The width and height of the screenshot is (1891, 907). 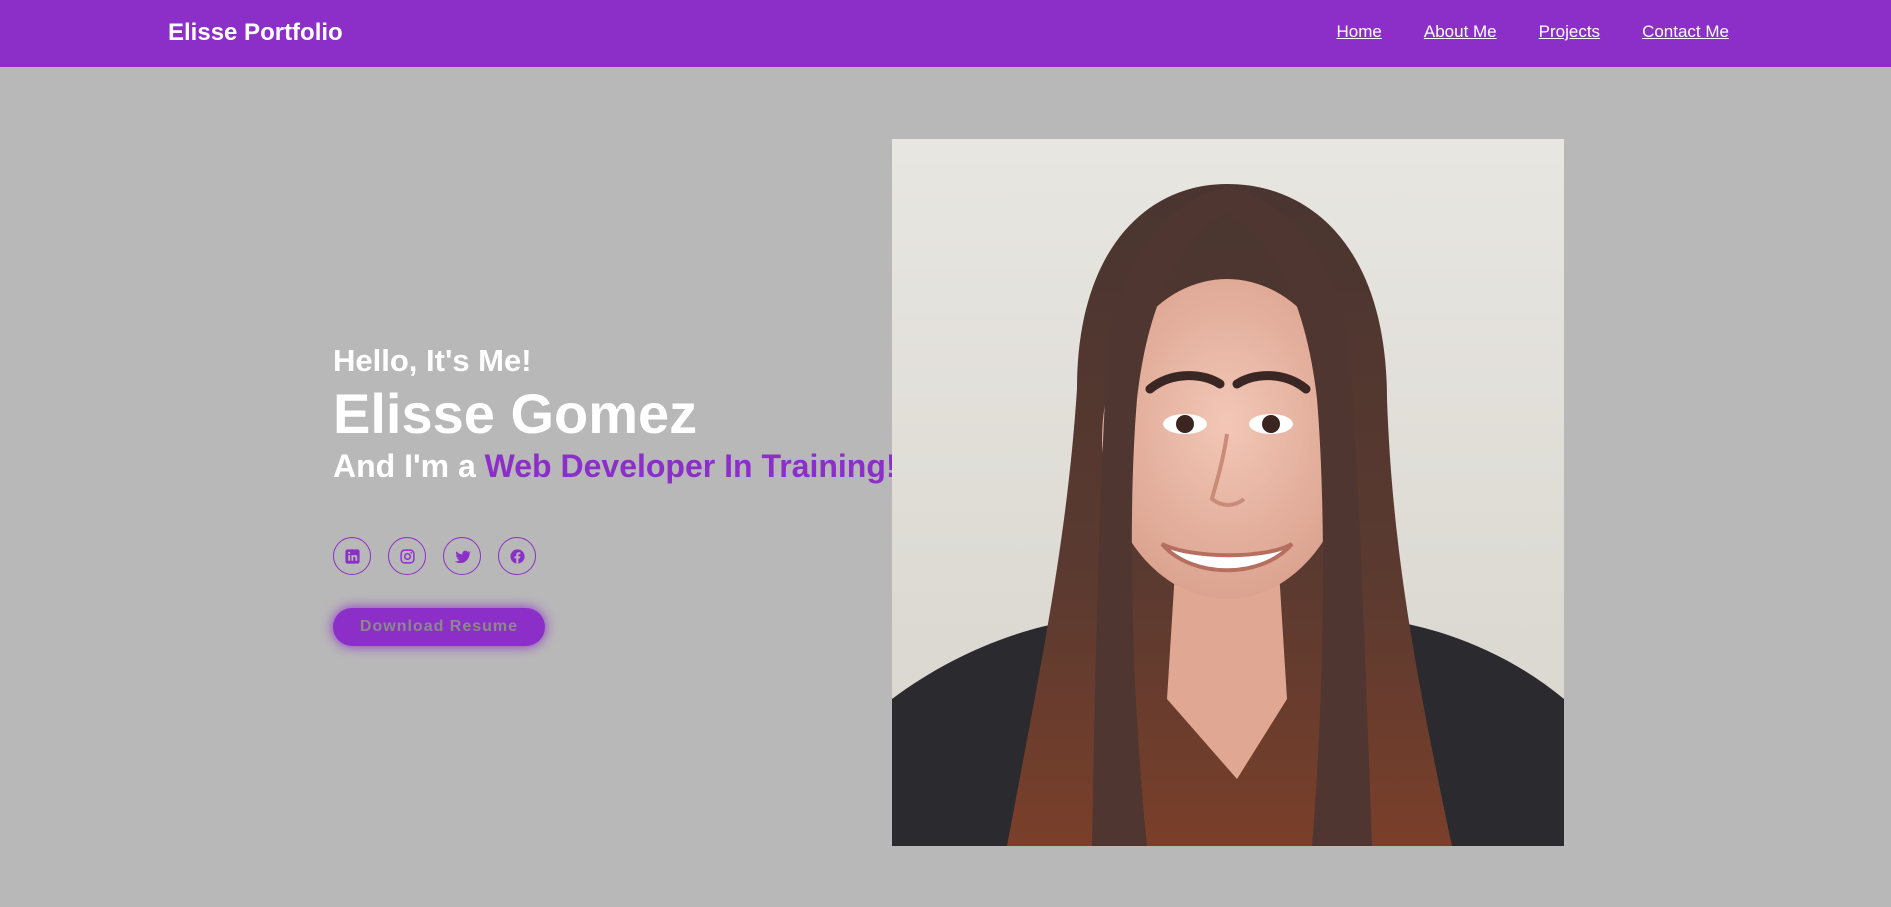 I want to click on facebook-icon, so click(x=517, y=556).